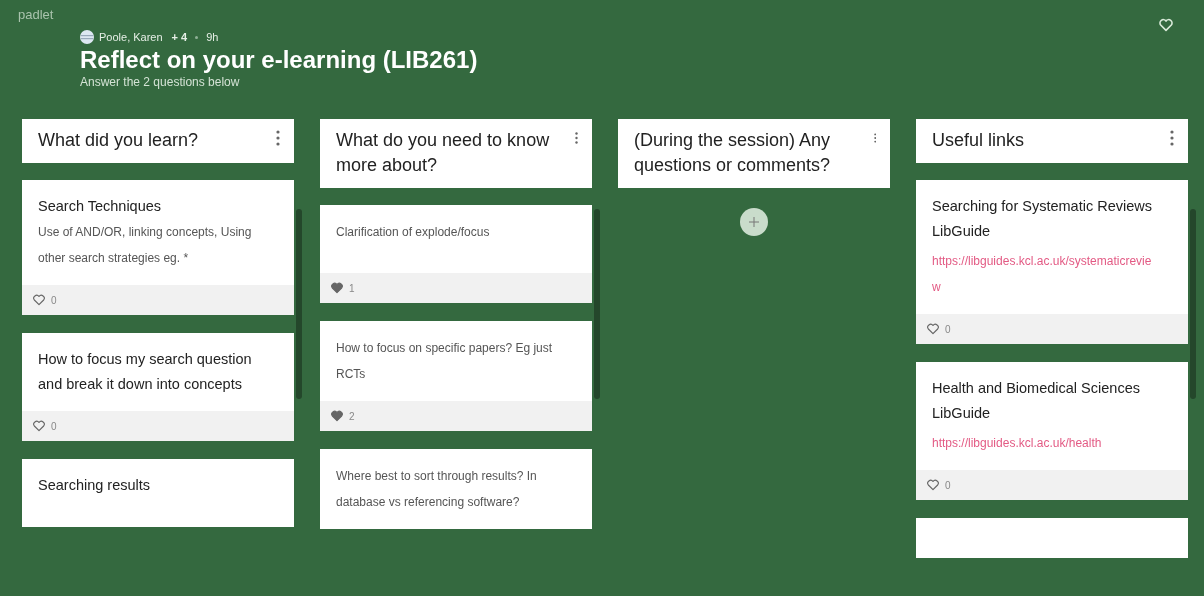 This screenshot has width=1204, height=596. I want to click on post-title: Searching for Systematic Reviews LibGuide, so click(1042, 219).